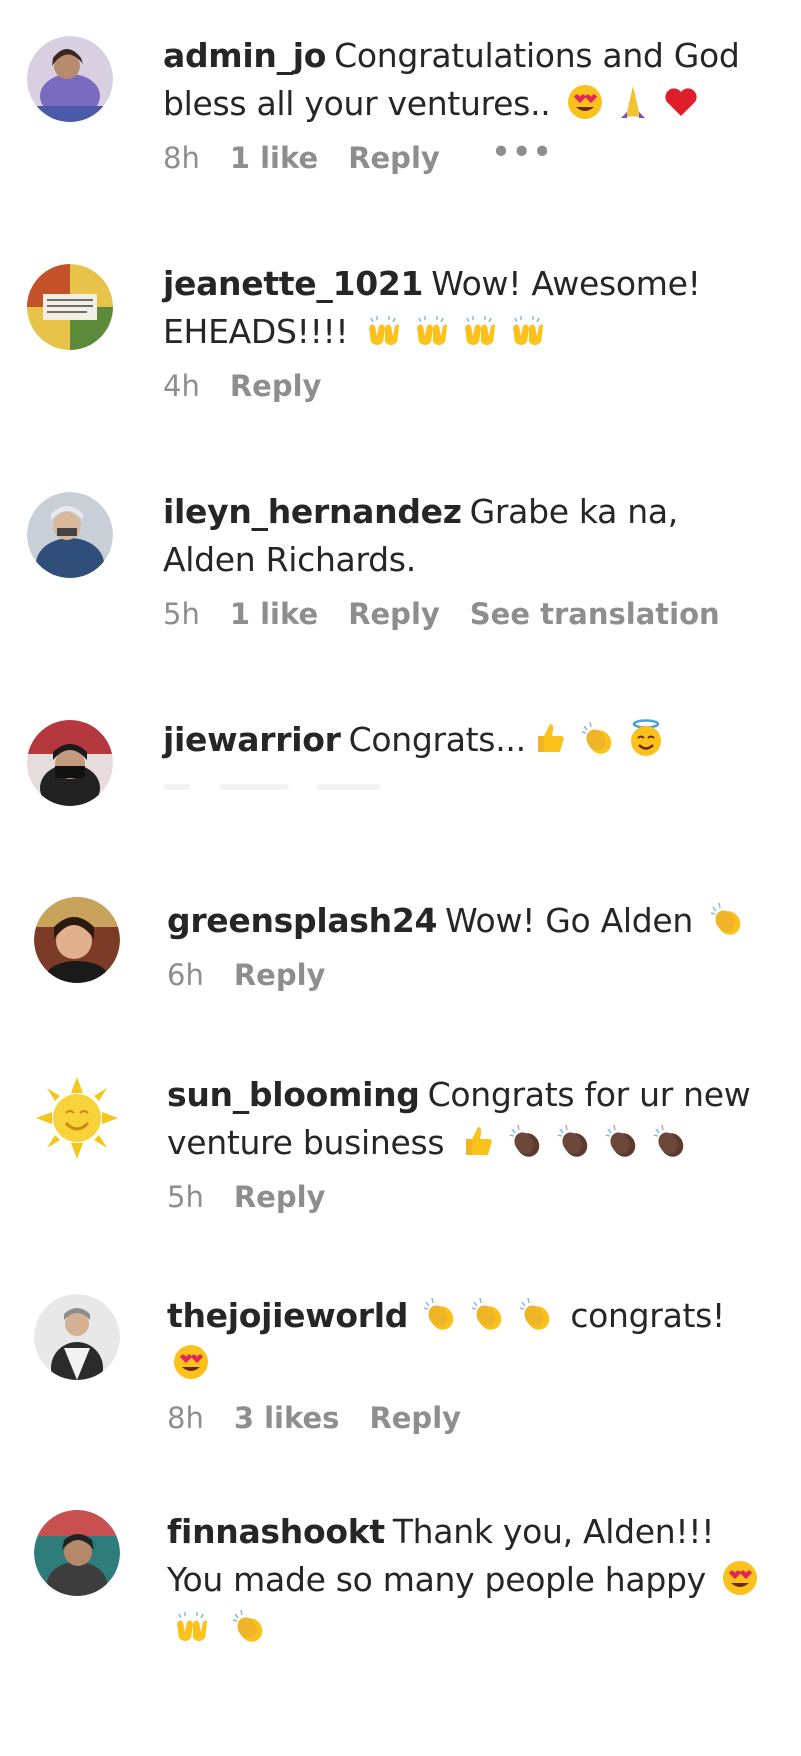 The image size is (801, 1756). I want to click on timestamp: 6h, so click(185, 975).